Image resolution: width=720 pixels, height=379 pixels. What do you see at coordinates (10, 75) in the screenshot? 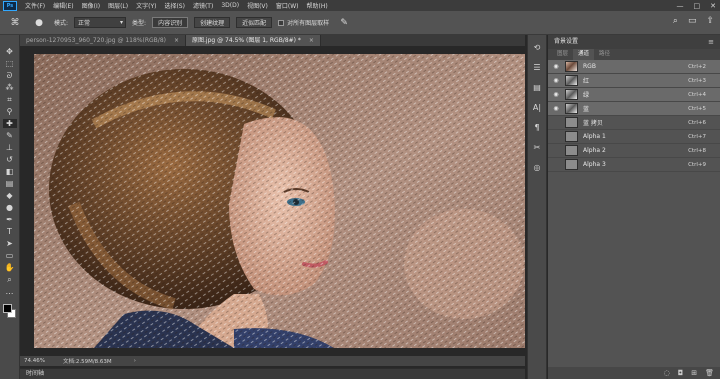
I see `lasso-tool-icon: ᘐ` at bounding box center [10, 75].